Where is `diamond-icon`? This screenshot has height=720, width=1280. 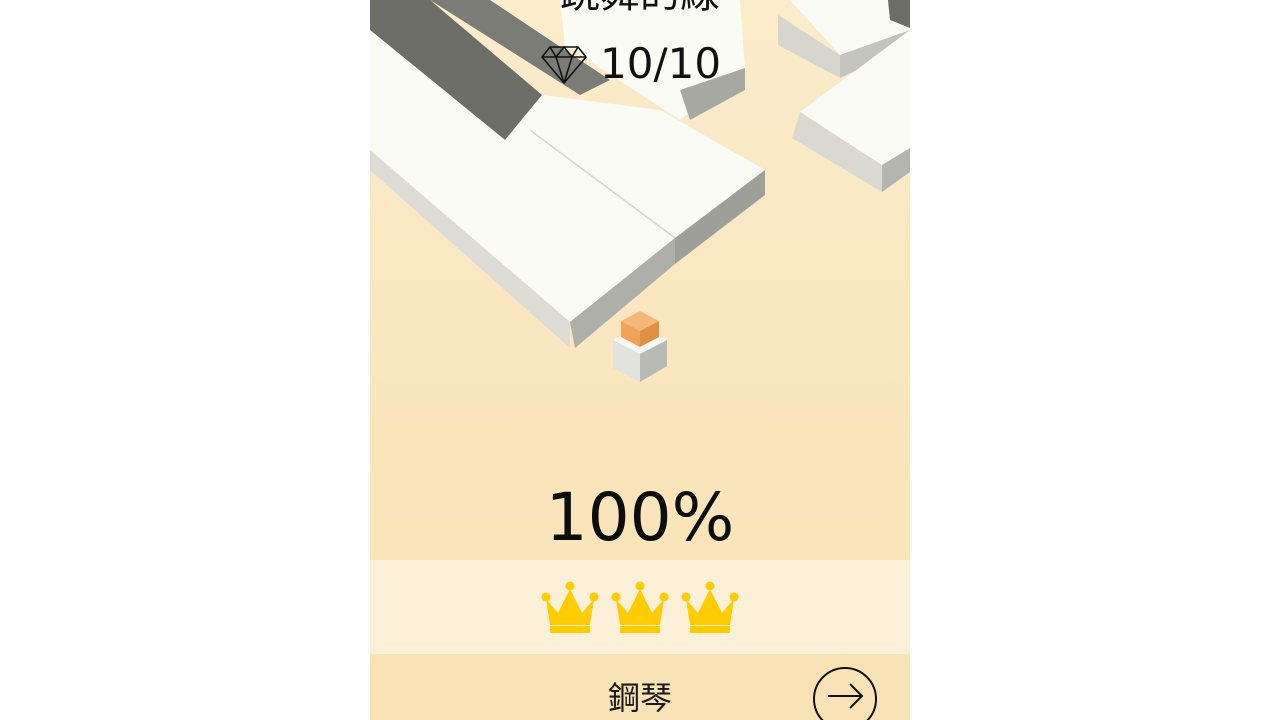
diamond-icon is located at coordinates (564, 65).